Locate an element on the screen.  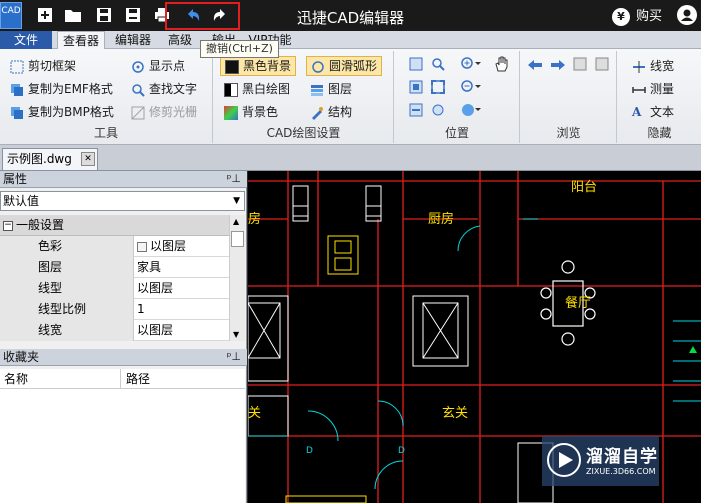
find-text-icon is located at coordinates (138, 90).